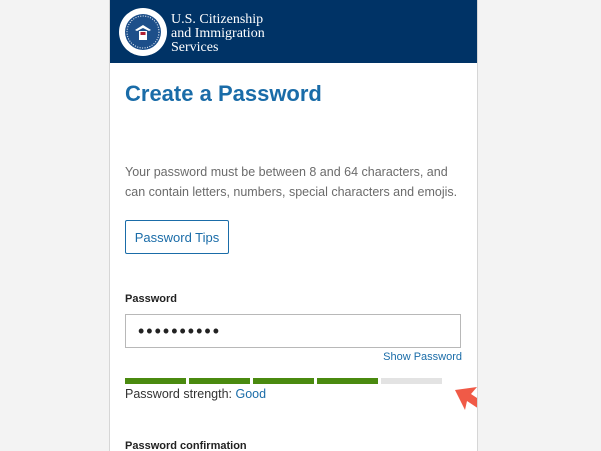 This screenshot has height=451, width=601. What do you see at coordinates (186, 445) in the screenshot?
I see `password-confirmation-label: Password confirmation` at bounding box center [186, 445].